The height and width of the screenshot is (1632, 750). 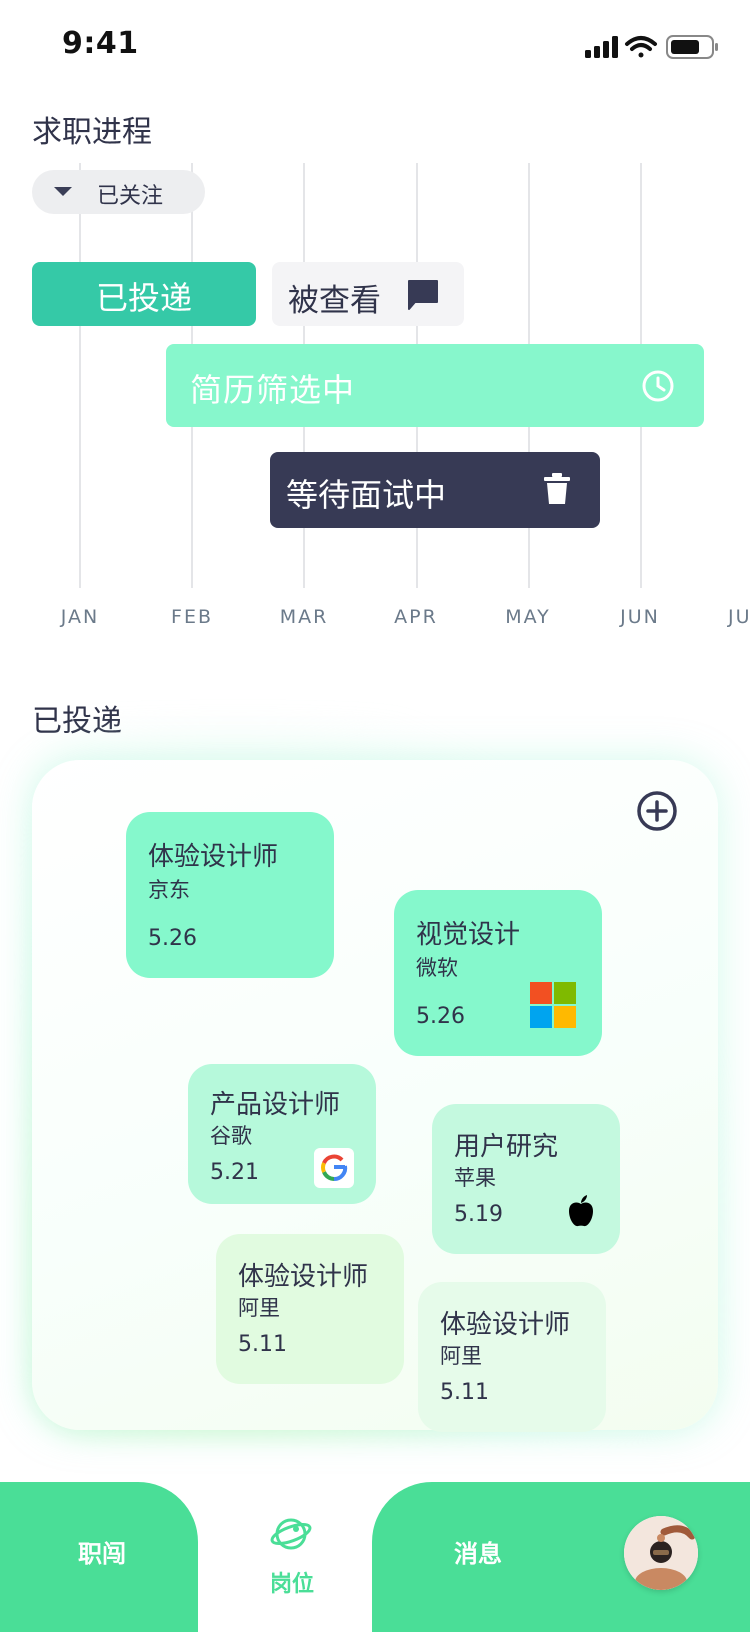 I want to click on caret-down-icon, so click(x=63, y=191).